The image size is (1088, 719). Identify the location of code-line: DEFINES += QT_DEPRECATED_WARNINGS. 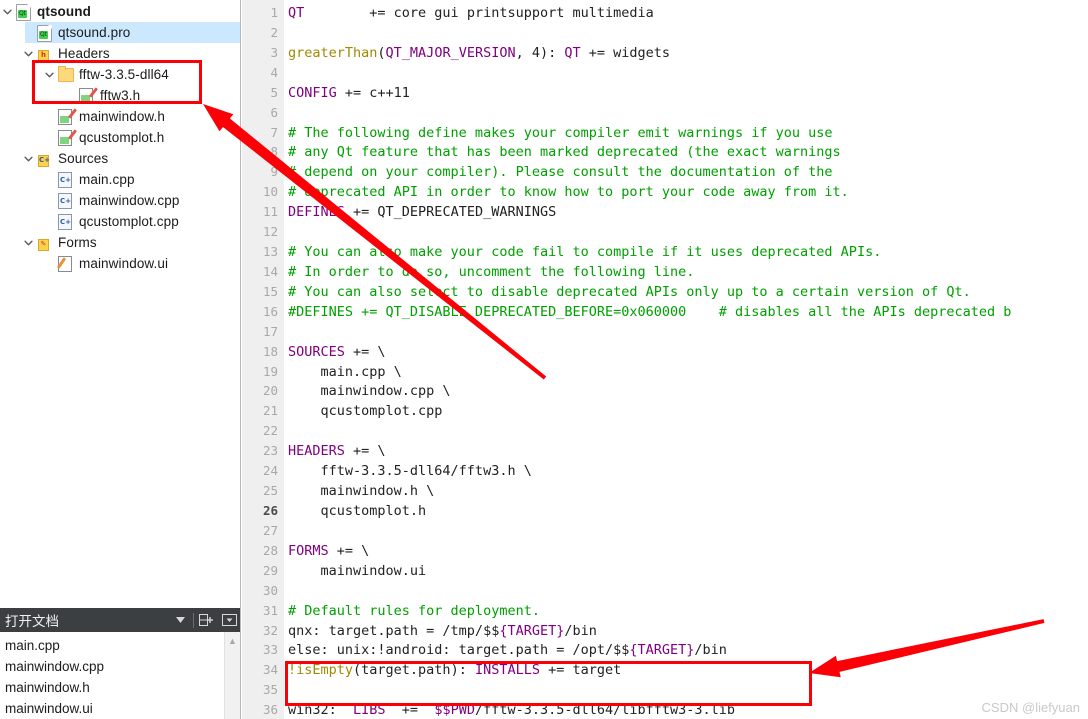
(422, 212).